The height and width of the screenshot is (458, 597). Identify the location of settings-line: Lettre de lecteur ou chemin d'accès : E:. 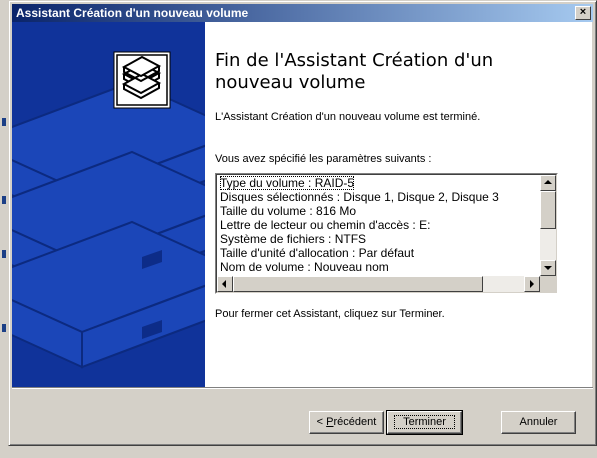
(325, 225).